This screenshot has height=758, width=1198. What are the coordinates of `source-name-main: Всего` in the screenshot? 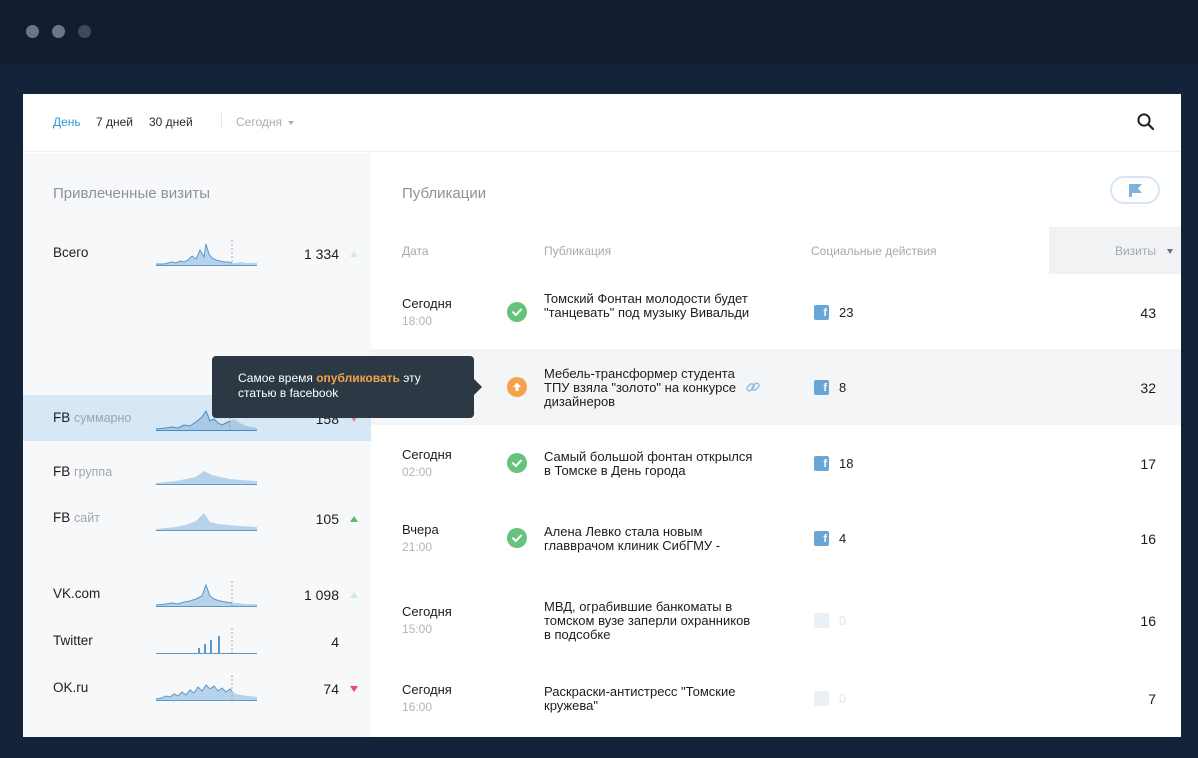 It's located at (71, 252).